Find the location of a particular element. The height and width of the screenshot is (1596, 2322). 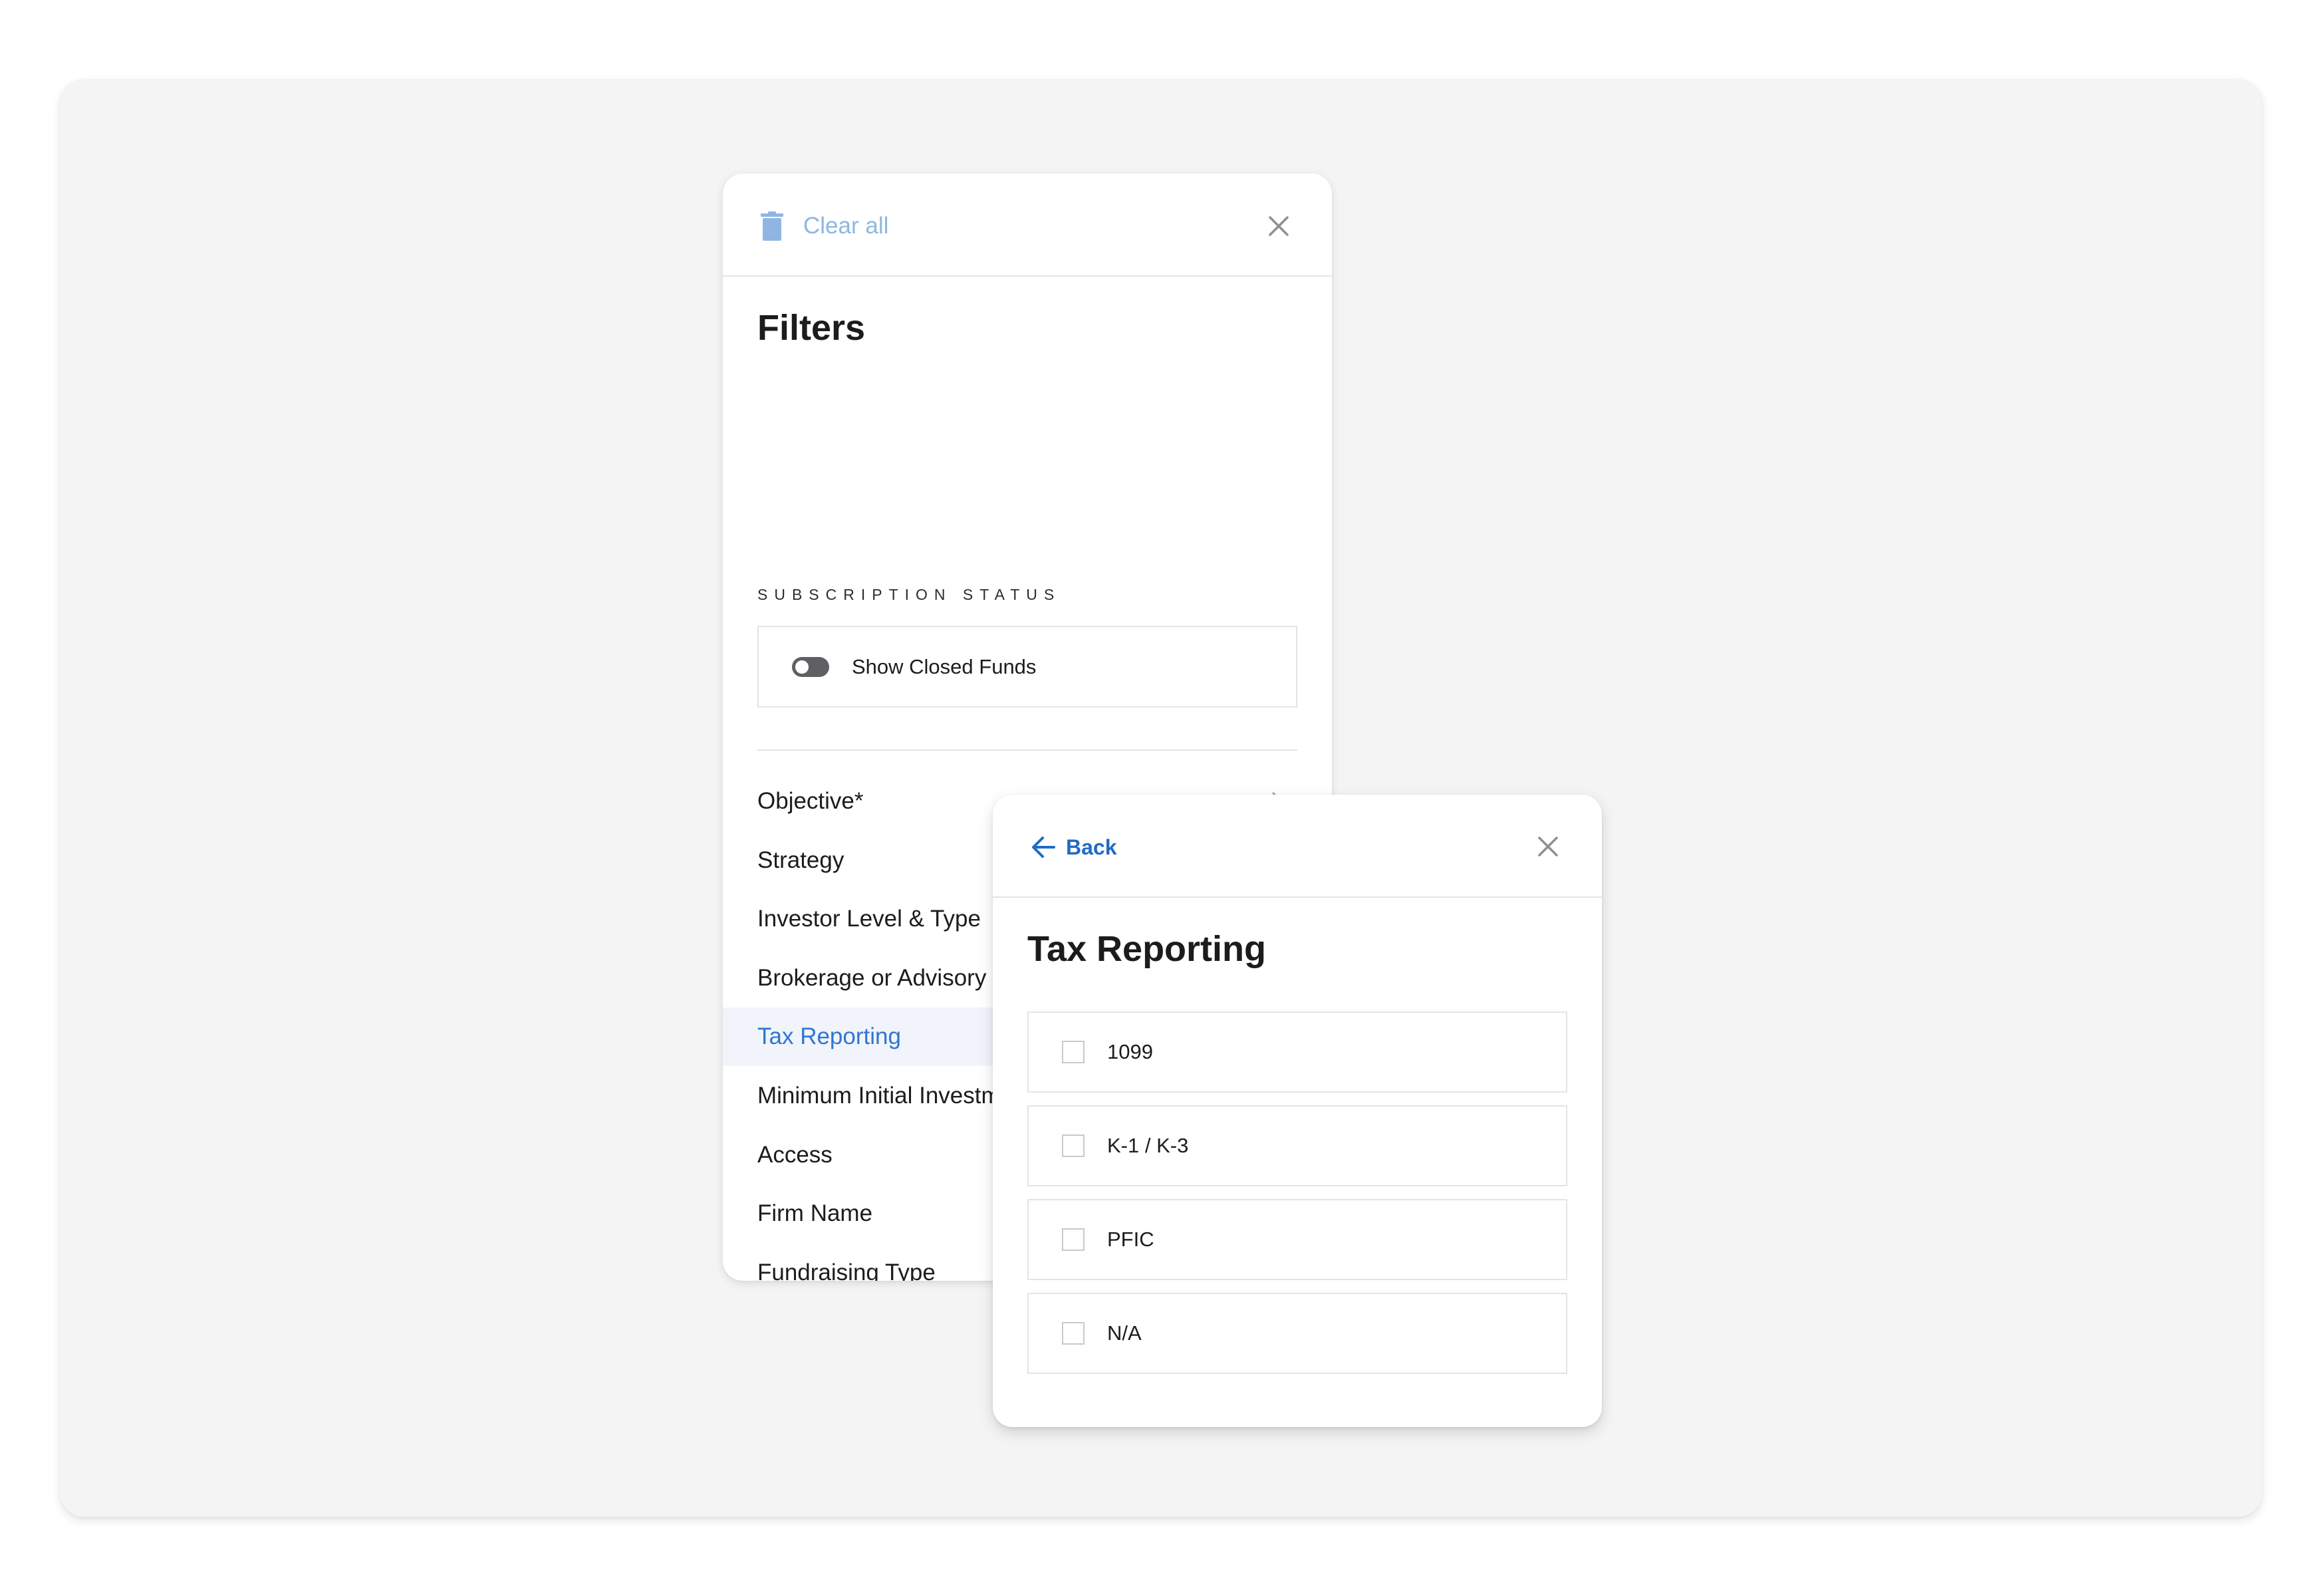

tax-option-label: K-1 / K-3 is located at coordinates (1148, 1145).